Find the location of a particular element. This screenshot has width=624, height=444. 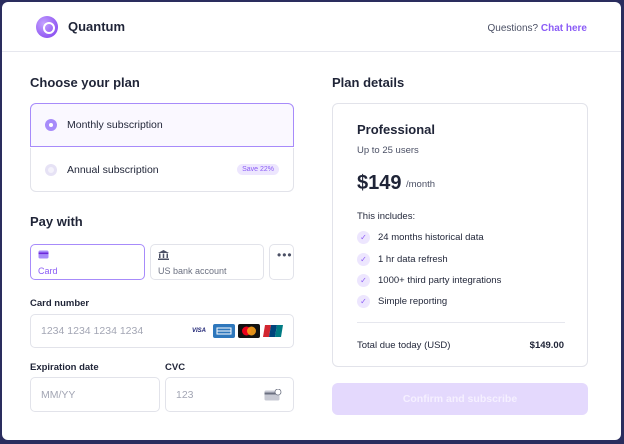

feature-item: ✓ 1000+ third party integrations is located at coordinates (429, 280).